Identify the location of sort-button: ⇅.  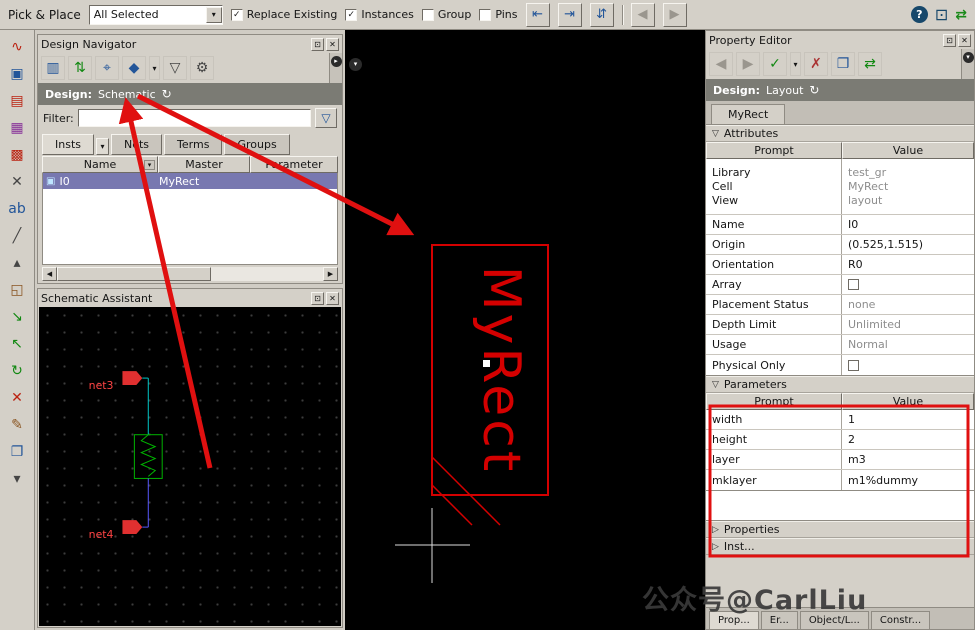
(80, 68).